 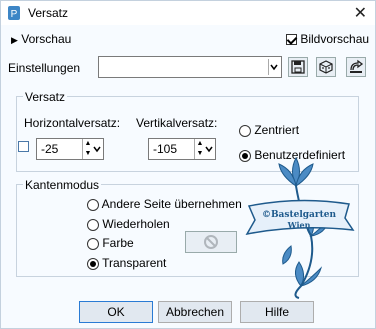 I want to click on horizontal-offset-label: Horizontalversatz:, so click(x=72, y=123).